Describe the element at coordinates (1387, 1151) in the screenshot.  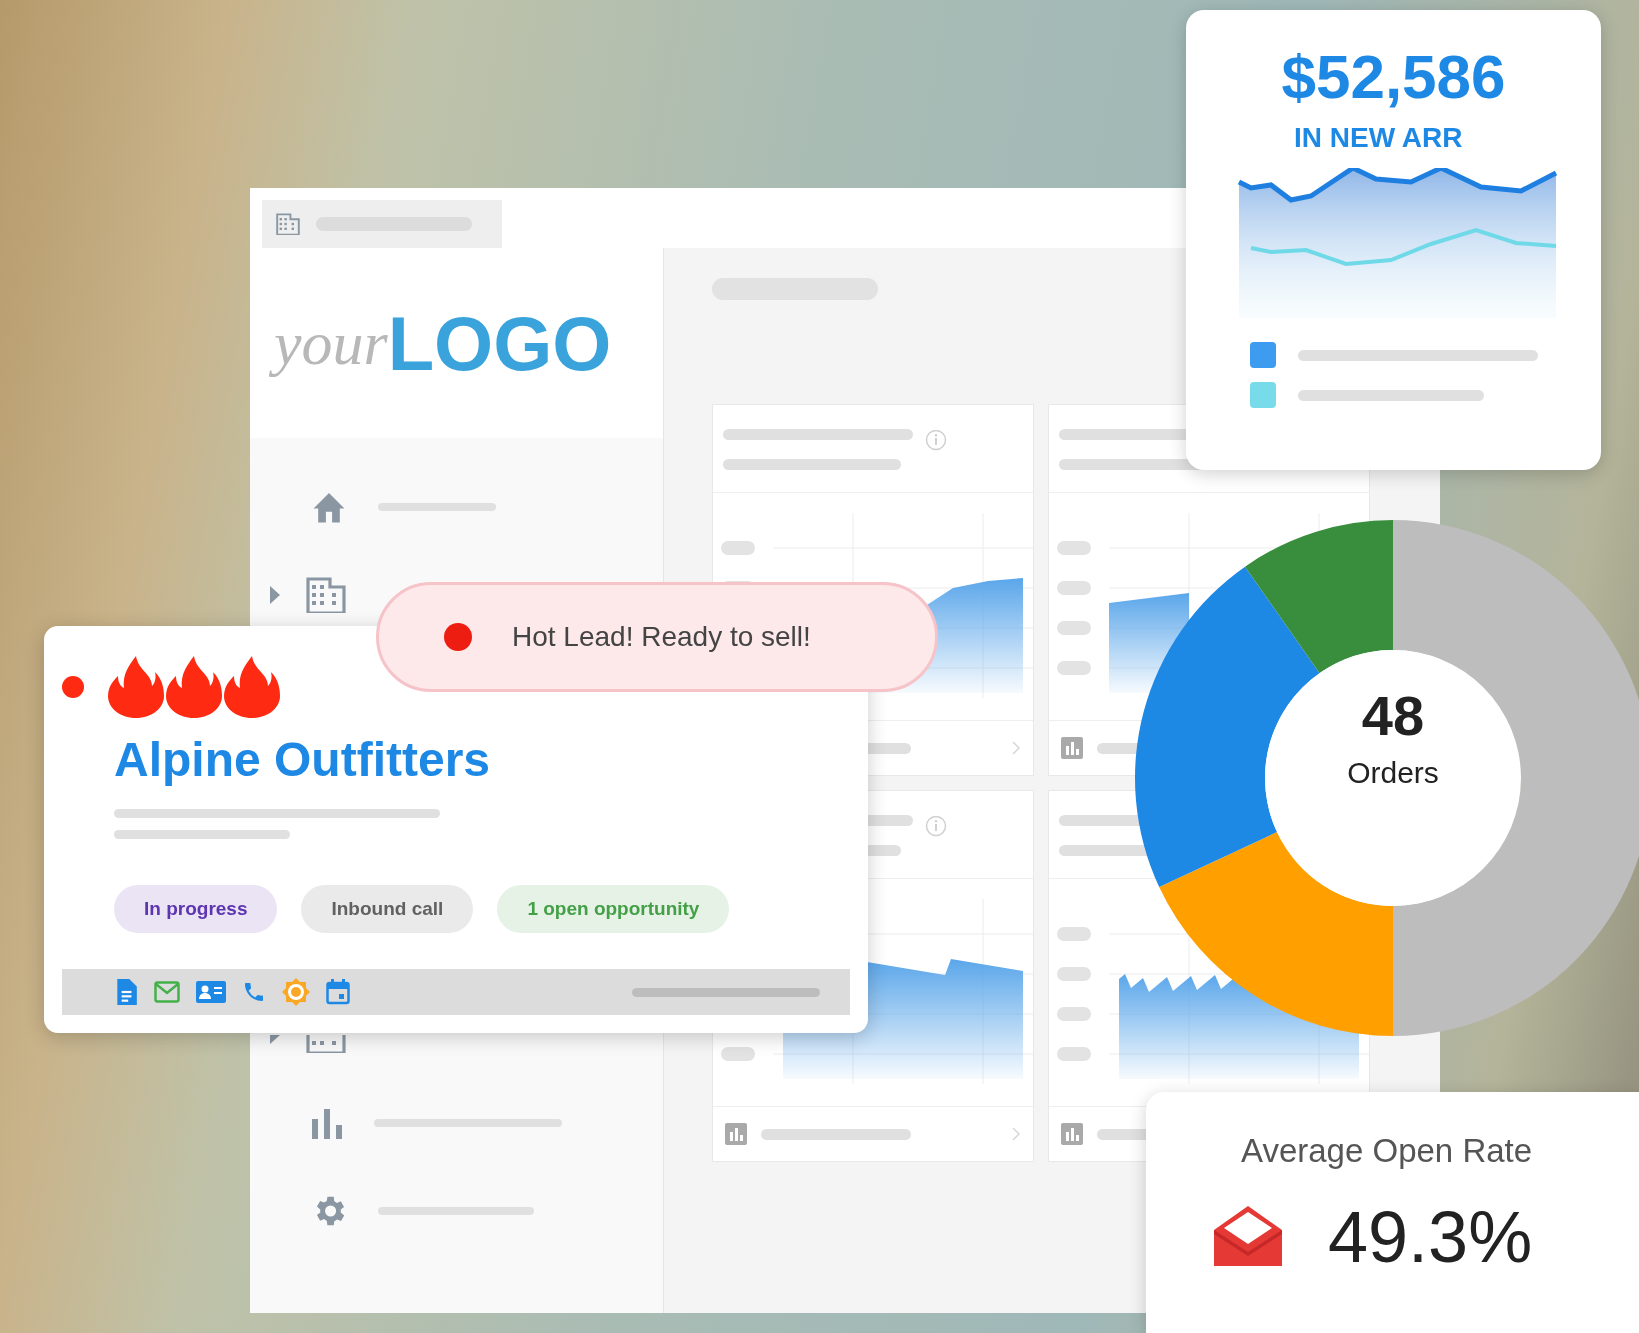
I see `card-title: Average Open Rate` at that location.